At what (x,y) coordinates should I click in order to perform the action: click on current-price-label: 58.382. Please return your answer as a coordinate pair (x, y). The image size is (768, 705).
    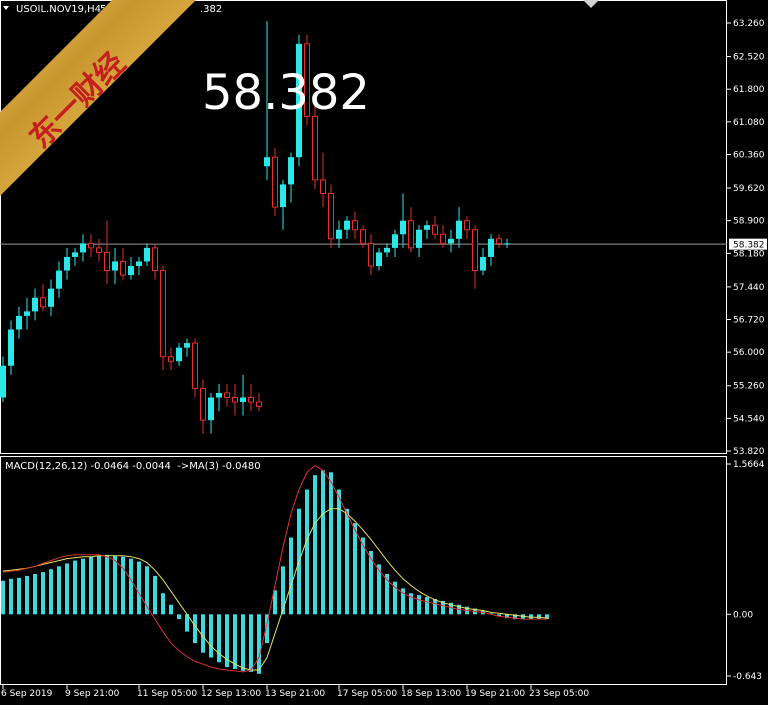
    Looking at the image, I should click on (749, 246).